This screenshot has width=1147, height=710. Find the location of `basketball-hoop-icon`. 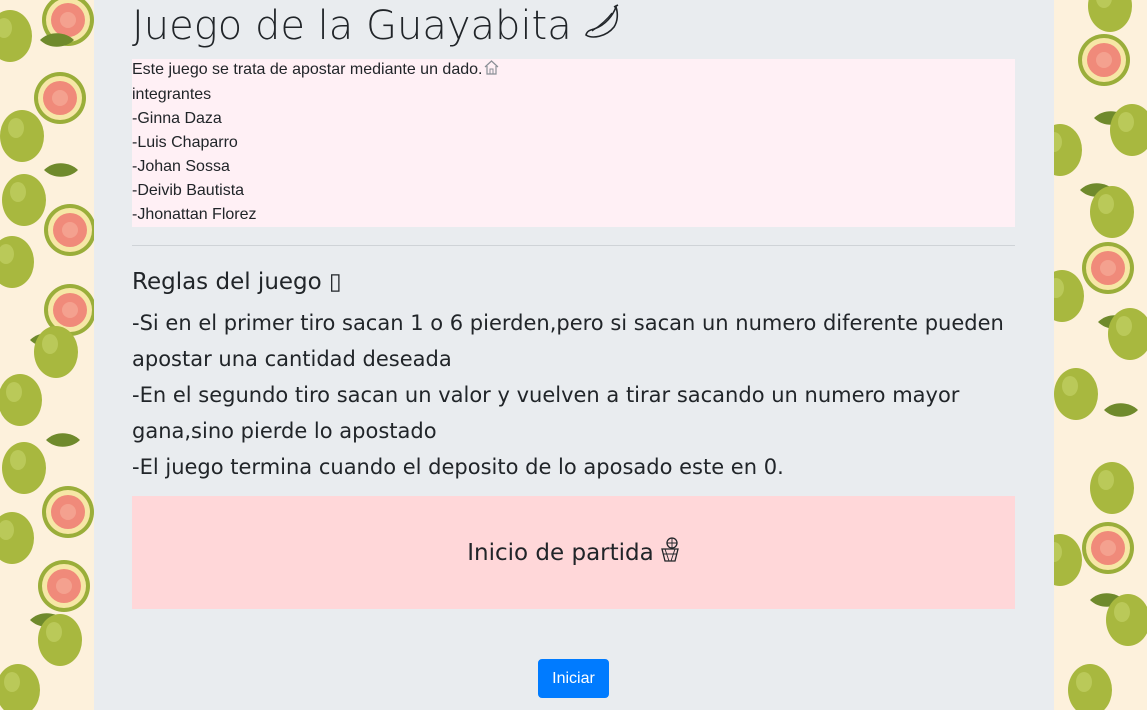

basketball-hoop-icon is located at coordinates (670, 552).